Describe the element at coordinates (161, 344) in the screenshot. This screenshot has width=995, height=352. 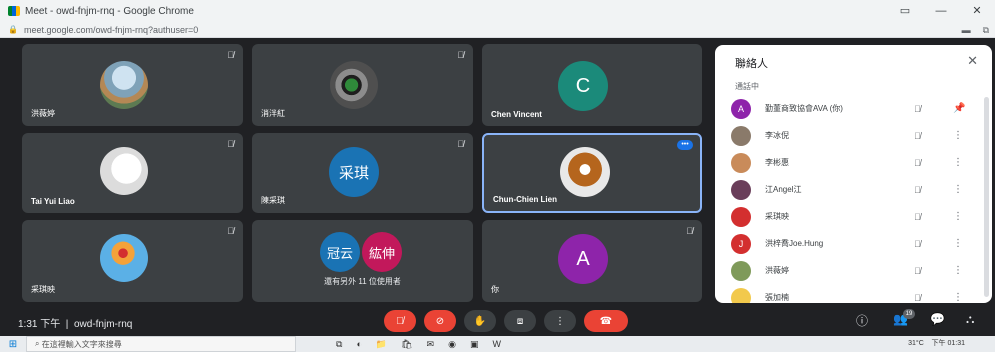
I see `taskbar-search-input: ⌕ 在這裡輸入文字來搜尋` at that location.